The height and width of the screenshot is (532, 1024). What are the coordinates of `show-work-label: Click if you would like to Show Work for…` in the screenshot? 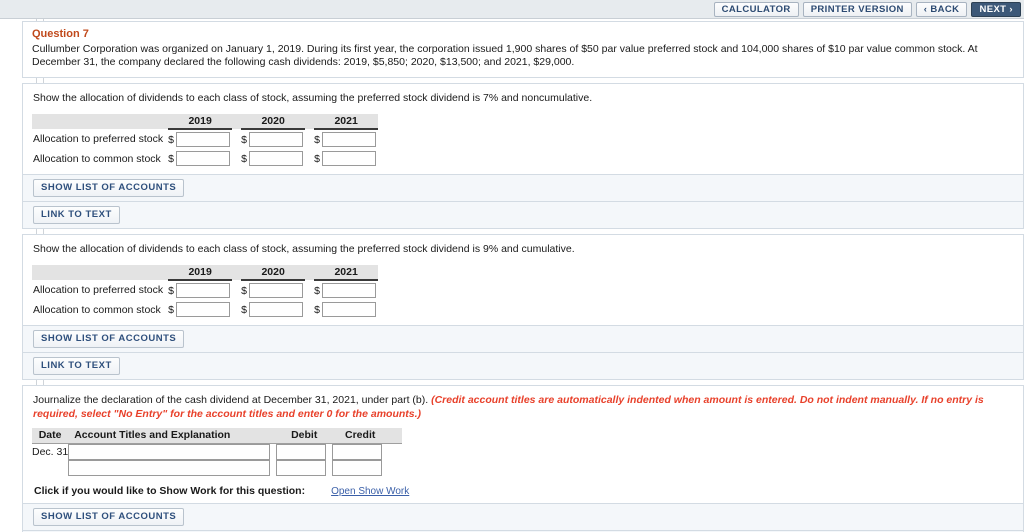 It's located at (170, 490).